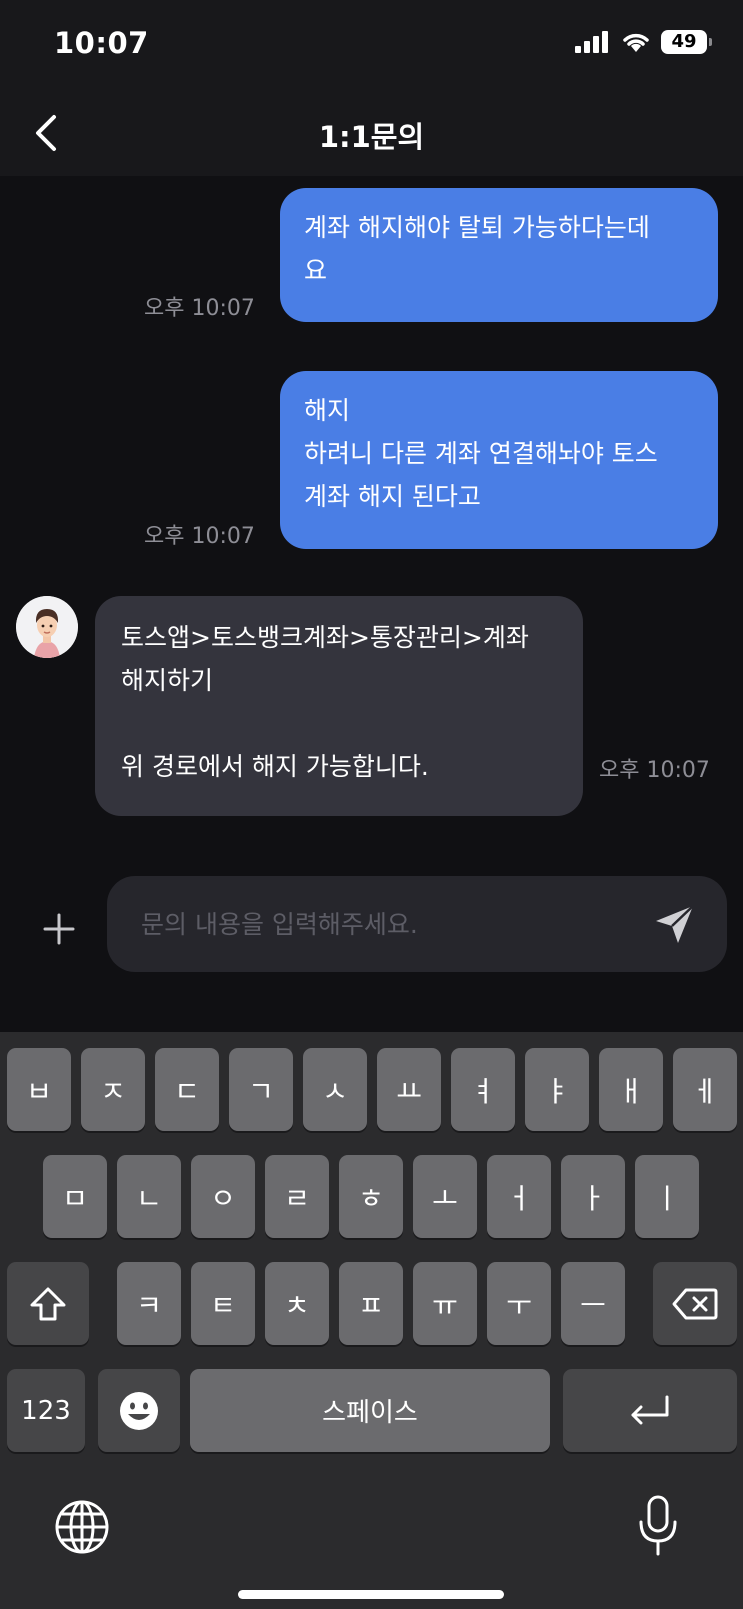 The image size is (743, 1609). I want to click on agent-avatar, so click(47, 627).